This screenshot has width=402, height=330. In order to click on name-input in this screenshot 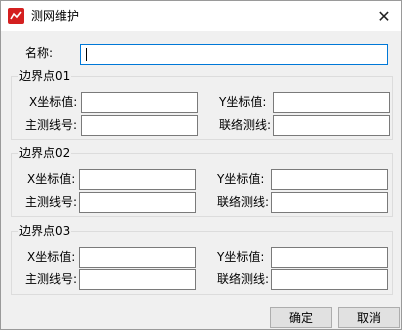, I will do `click(234, 54)`.